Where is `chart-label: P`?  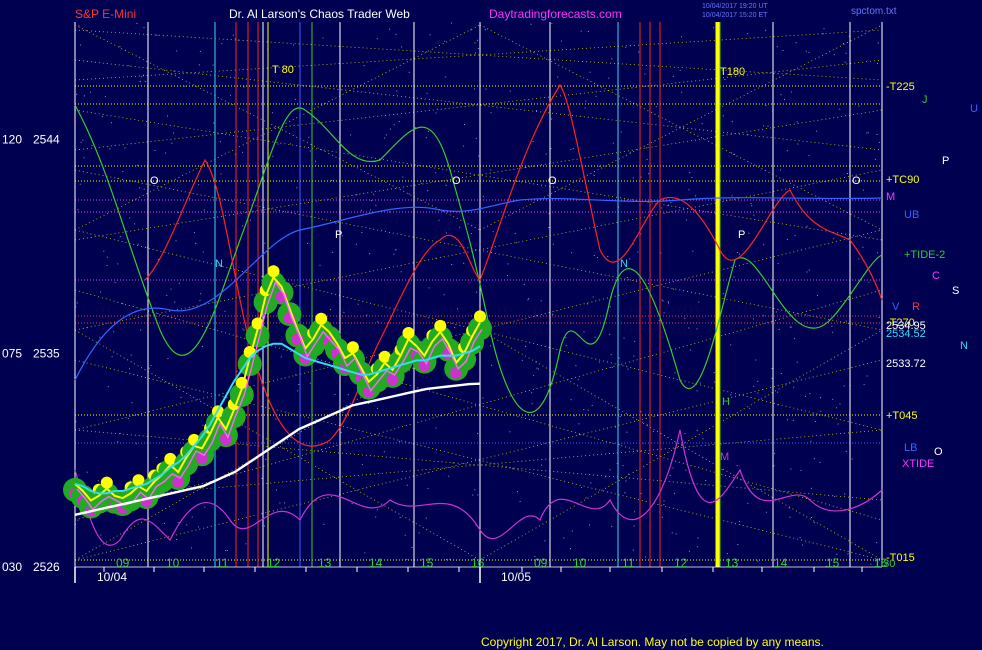 chart-label: P is located at coordinates (741, 235).